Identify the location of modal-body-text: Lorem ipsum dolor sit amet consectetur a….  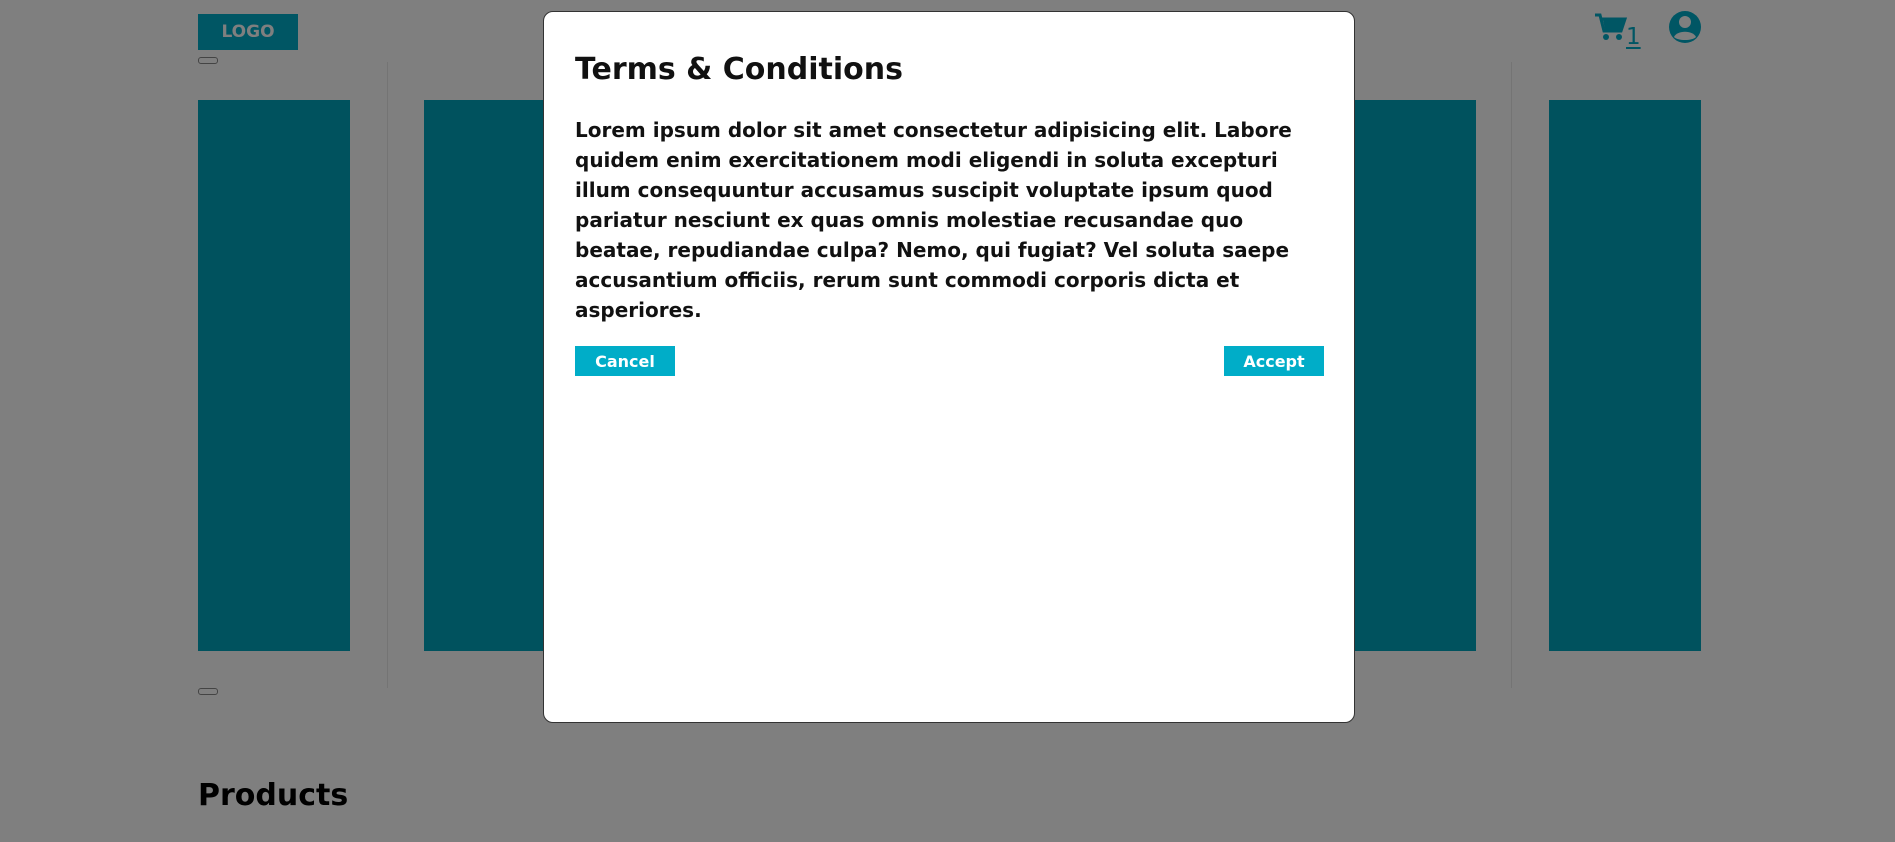
(933, 220).